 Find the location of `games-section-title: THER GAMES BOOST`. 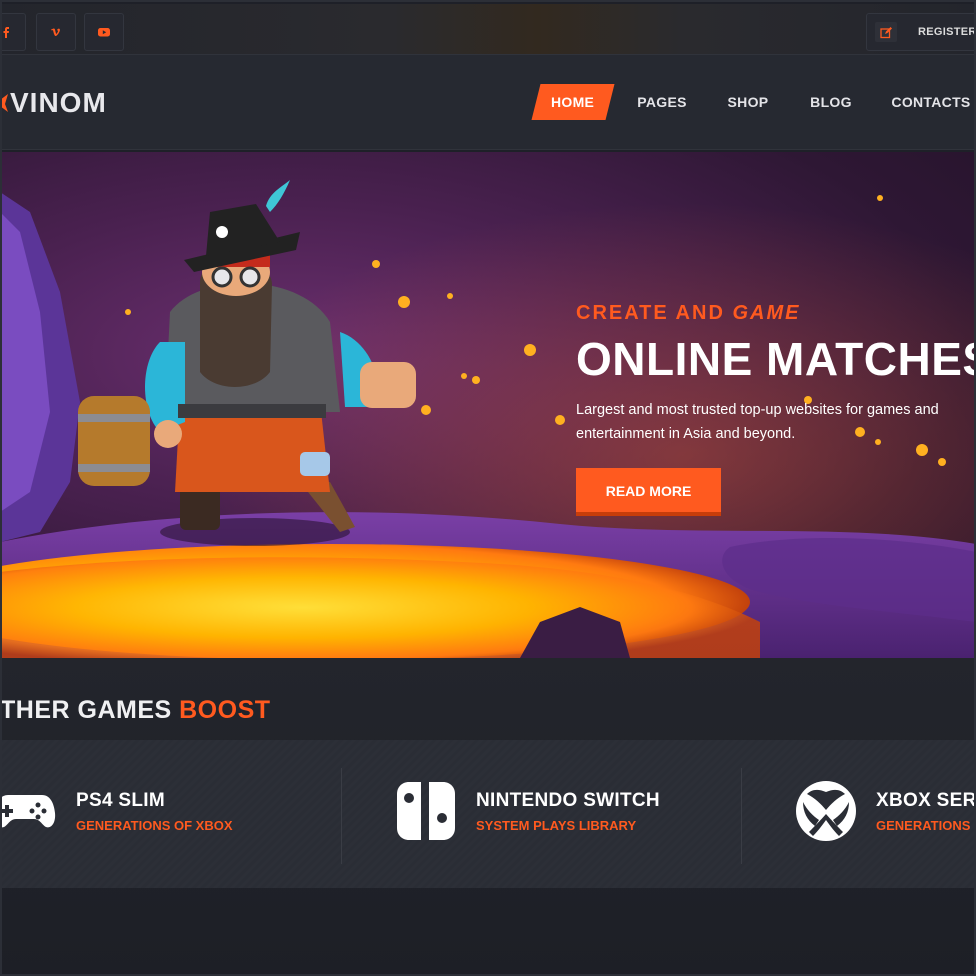

games-section-title: THER GAMES BOOST is located at coordinates (135, 710).